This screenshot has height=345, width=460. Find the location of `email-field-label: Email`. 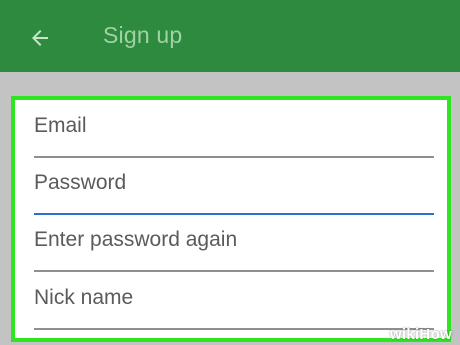

email-field-label: Email is located at coordinates (60, 125).